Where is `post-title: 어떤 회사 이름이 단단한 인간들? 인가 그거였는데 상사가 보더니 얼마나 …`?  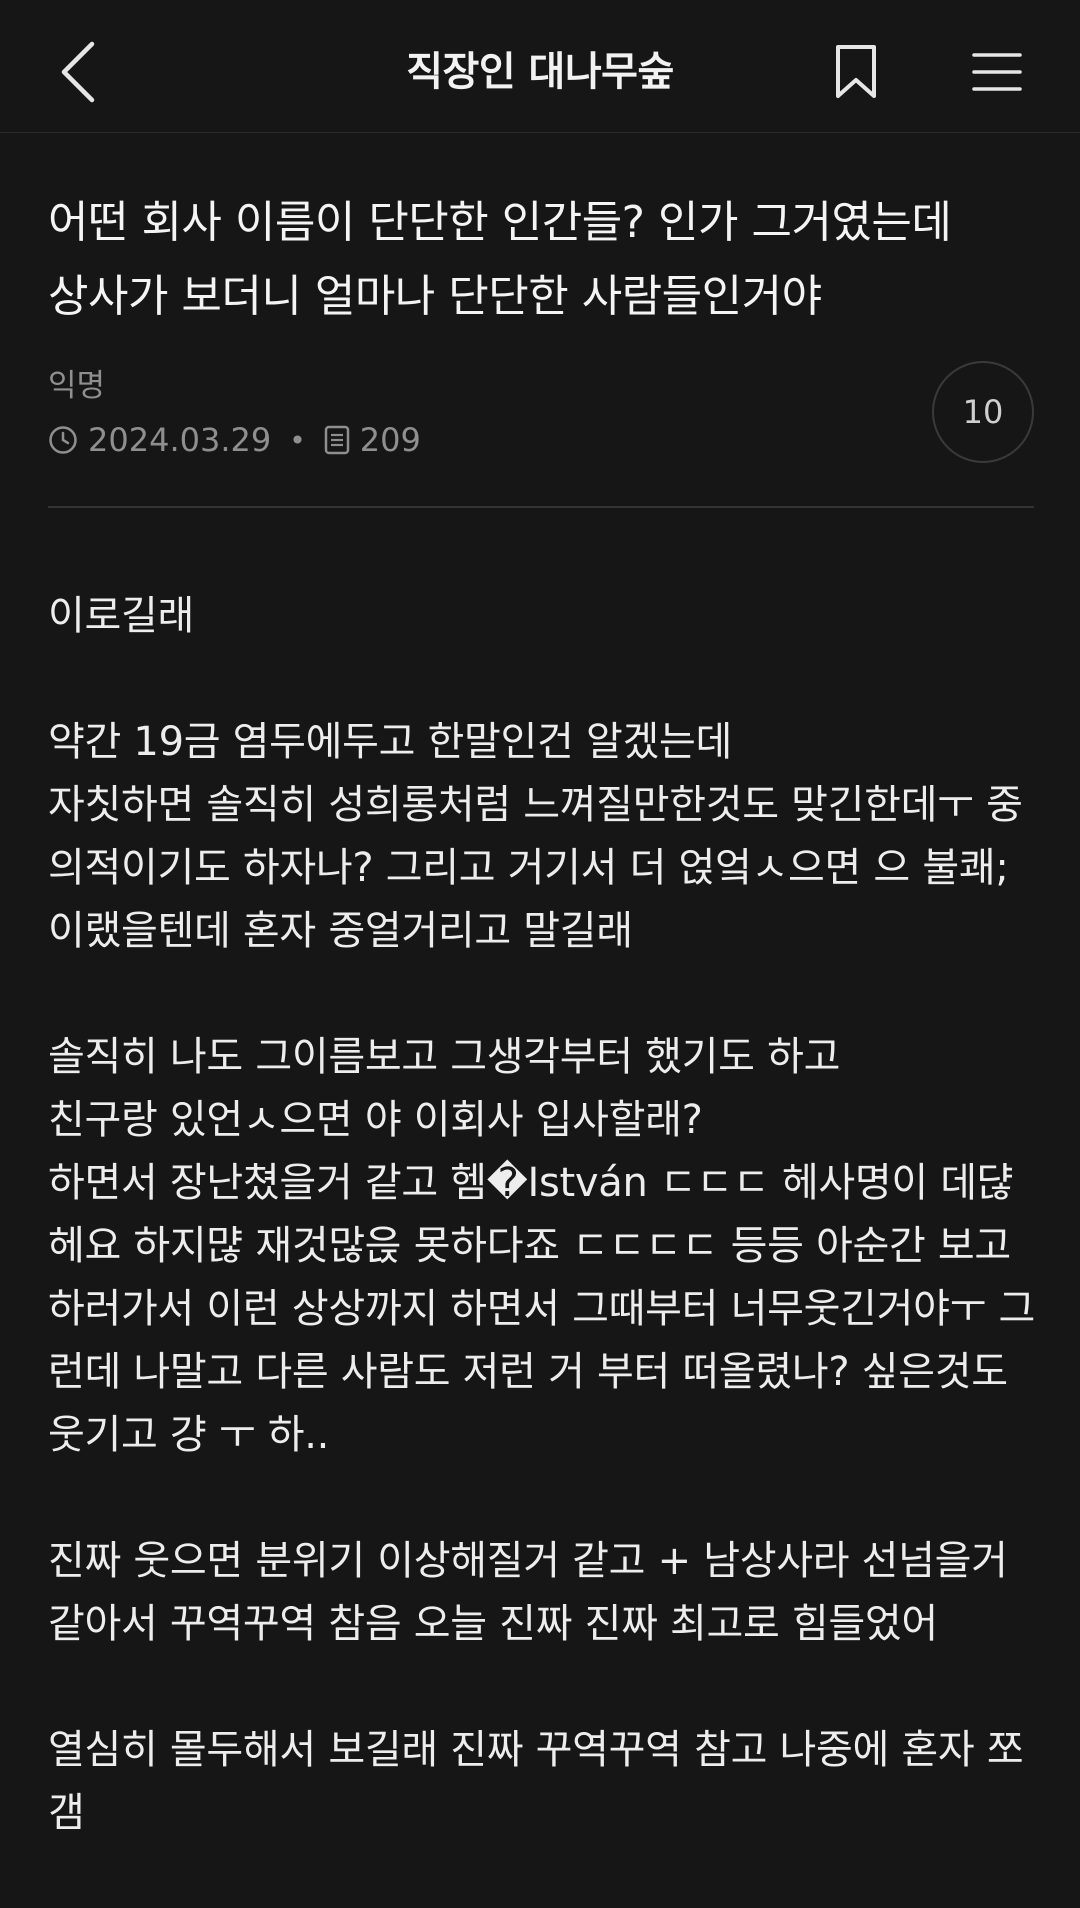 post-title: 어떤 회사 이름이 단단한 인간들? 인가 그거였는데 상사가 보더니 얼마나 … is located at coordinates (500, 259).